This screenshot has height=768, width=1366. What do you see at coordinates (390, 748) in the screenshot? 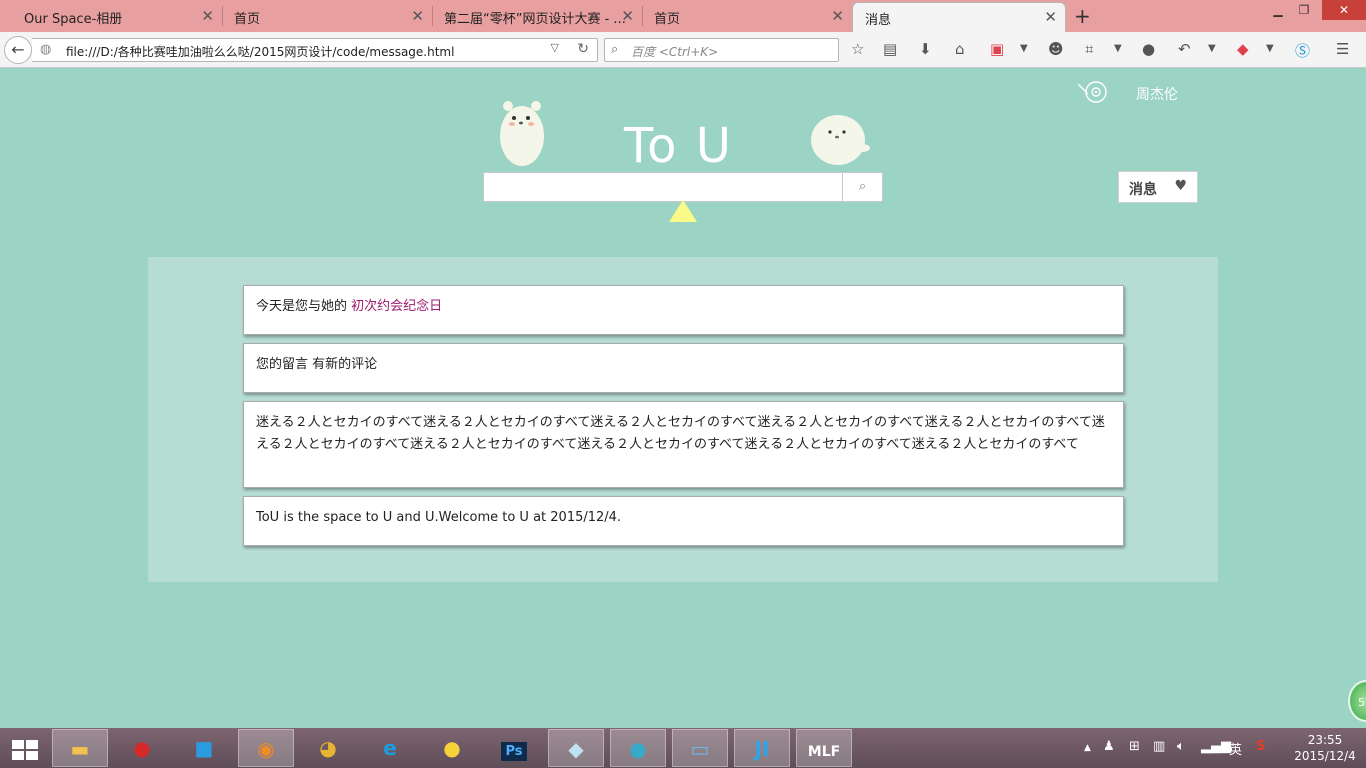
I see `internet-explorer-icon: e` at bounding box center [390, 748].